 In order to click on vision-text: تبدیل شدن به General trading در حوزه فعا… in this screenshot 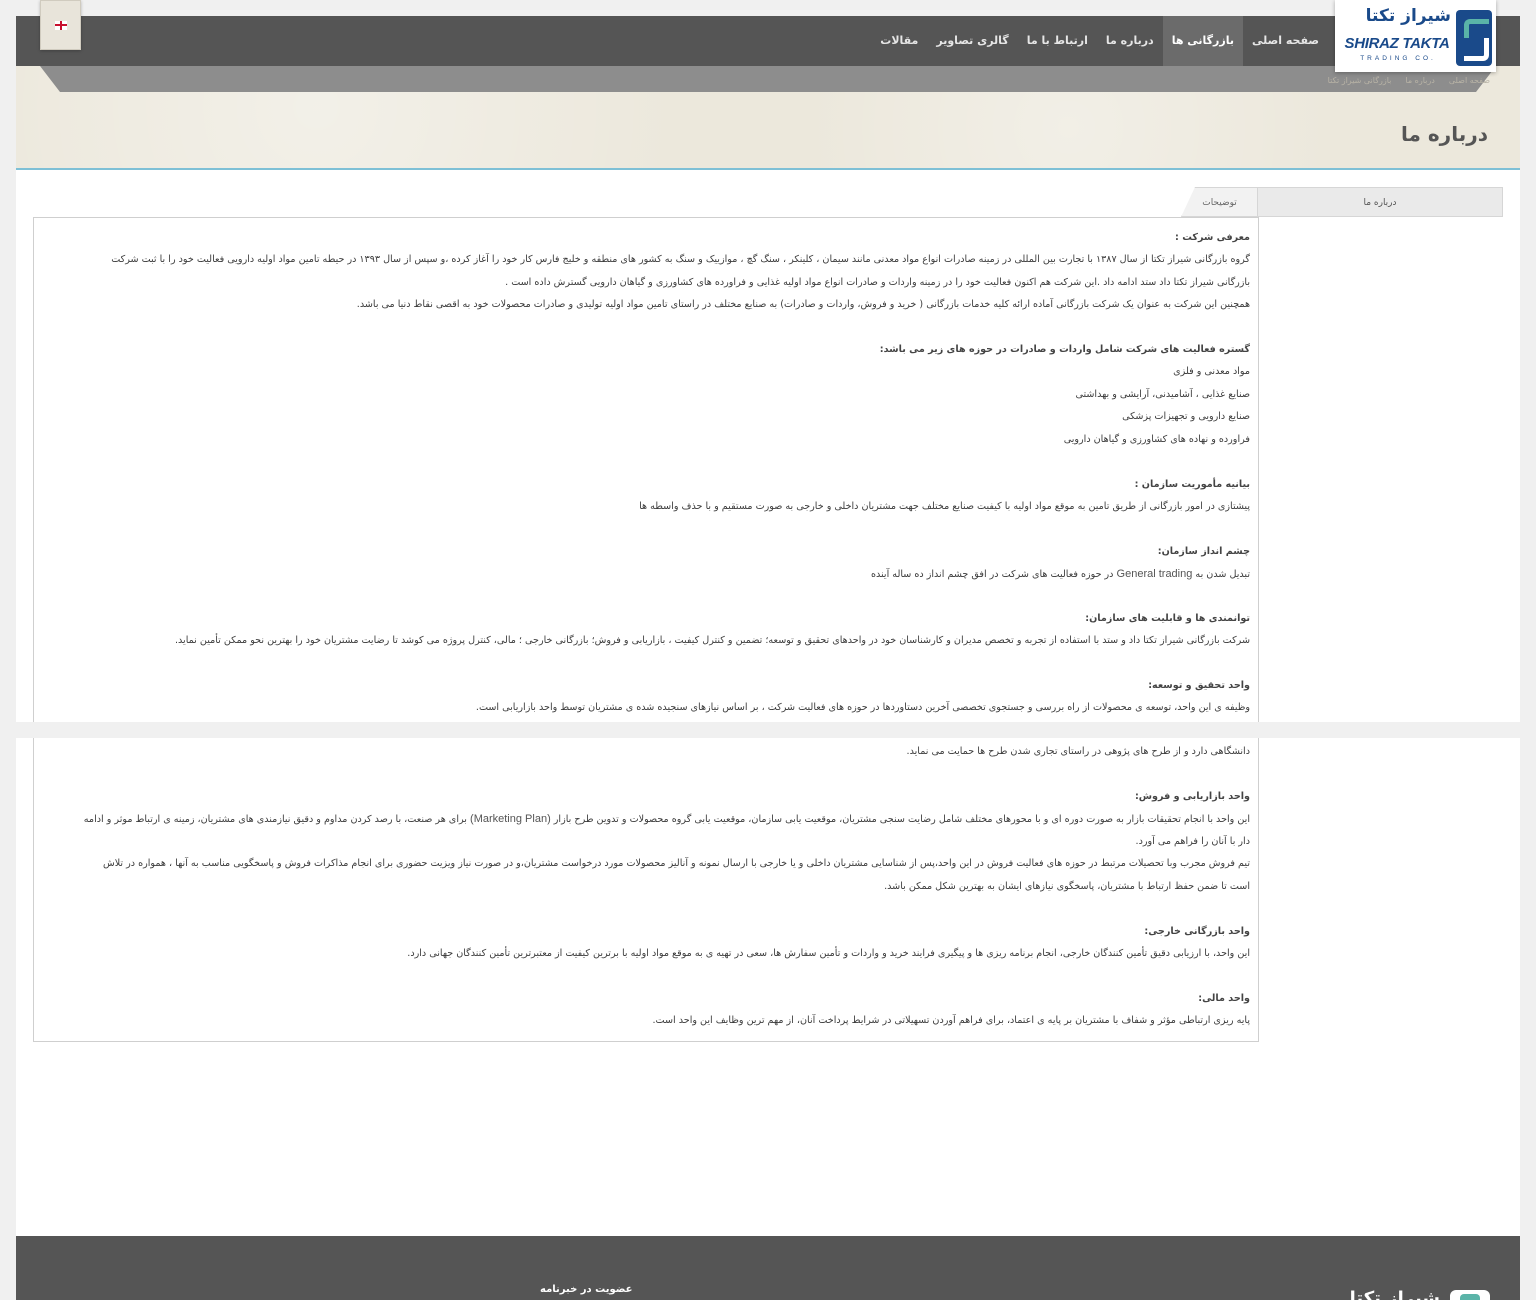, I will do `click(1060, 574)`.